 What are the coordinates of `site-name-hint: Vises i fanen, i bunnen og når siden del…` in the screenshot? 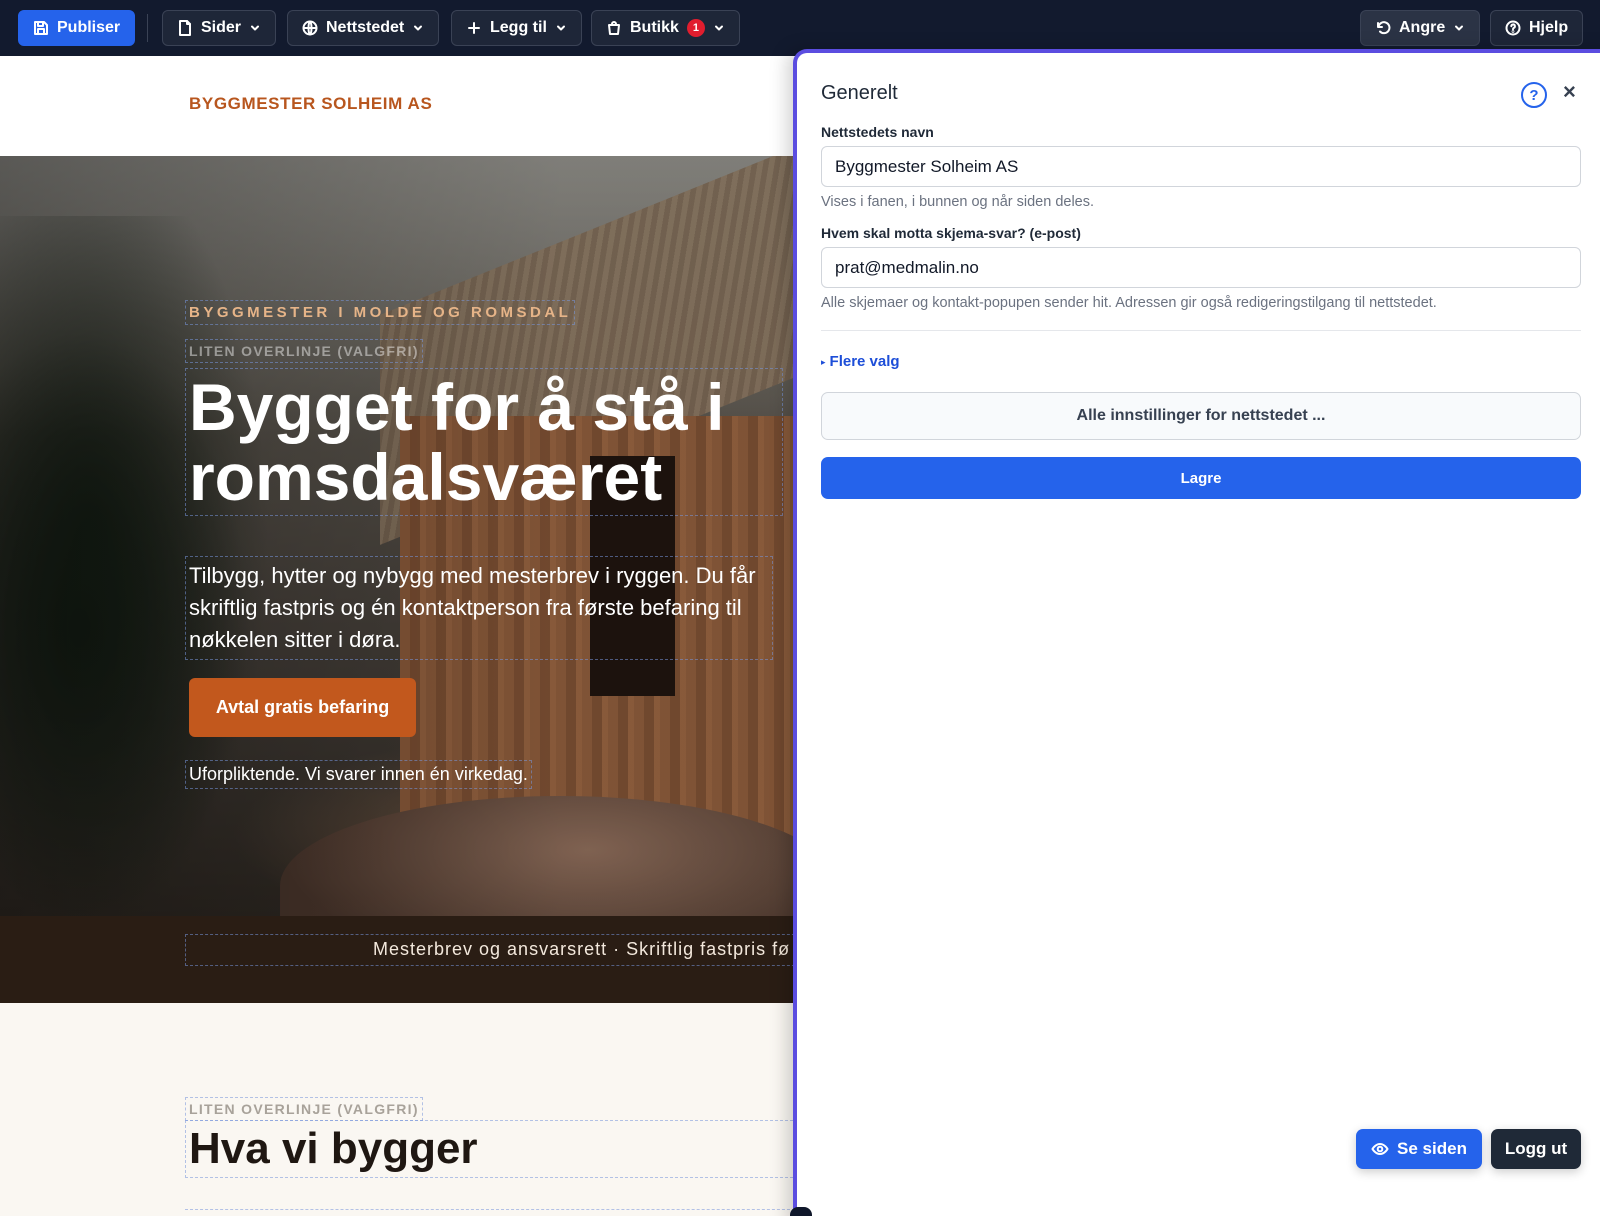 It's located at (958, 202).